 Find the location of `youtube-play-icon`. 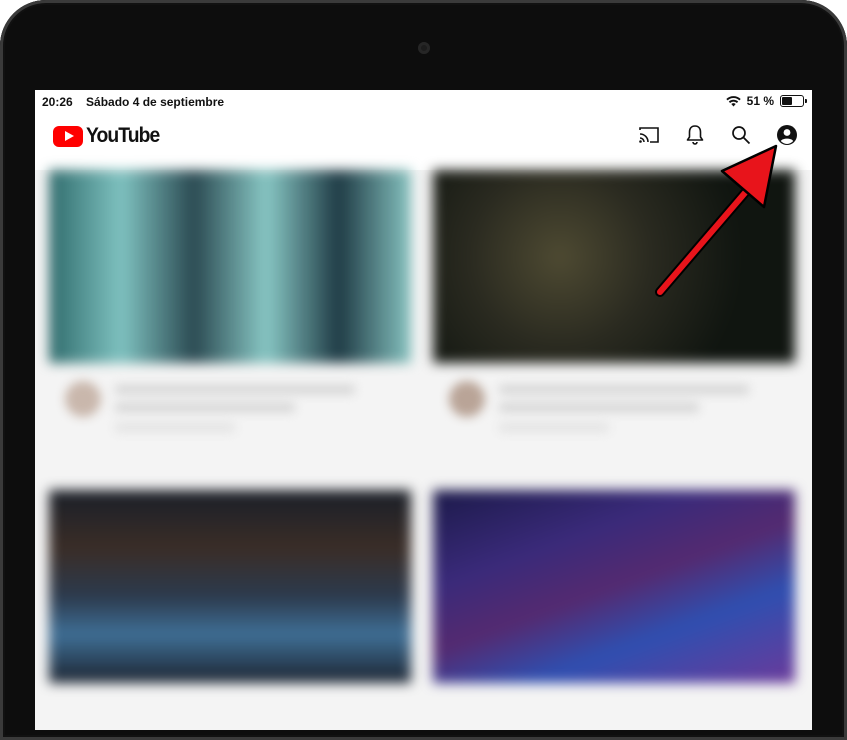

youtube-play-icon is located at coordinates (68, 136).